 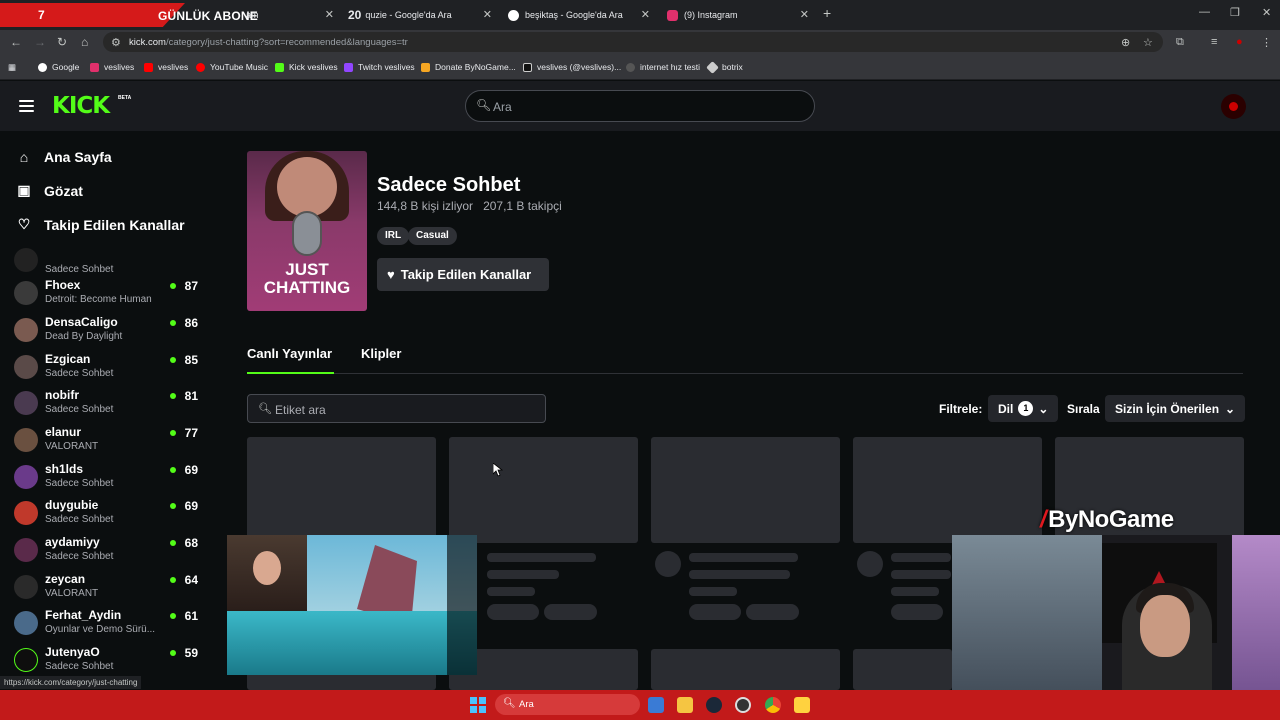 What do you see at coordinates (109, 590) in the screenshot?
I see `sidebar-channel: zeycan VALORANT 64` at bounding box center [109, 590].